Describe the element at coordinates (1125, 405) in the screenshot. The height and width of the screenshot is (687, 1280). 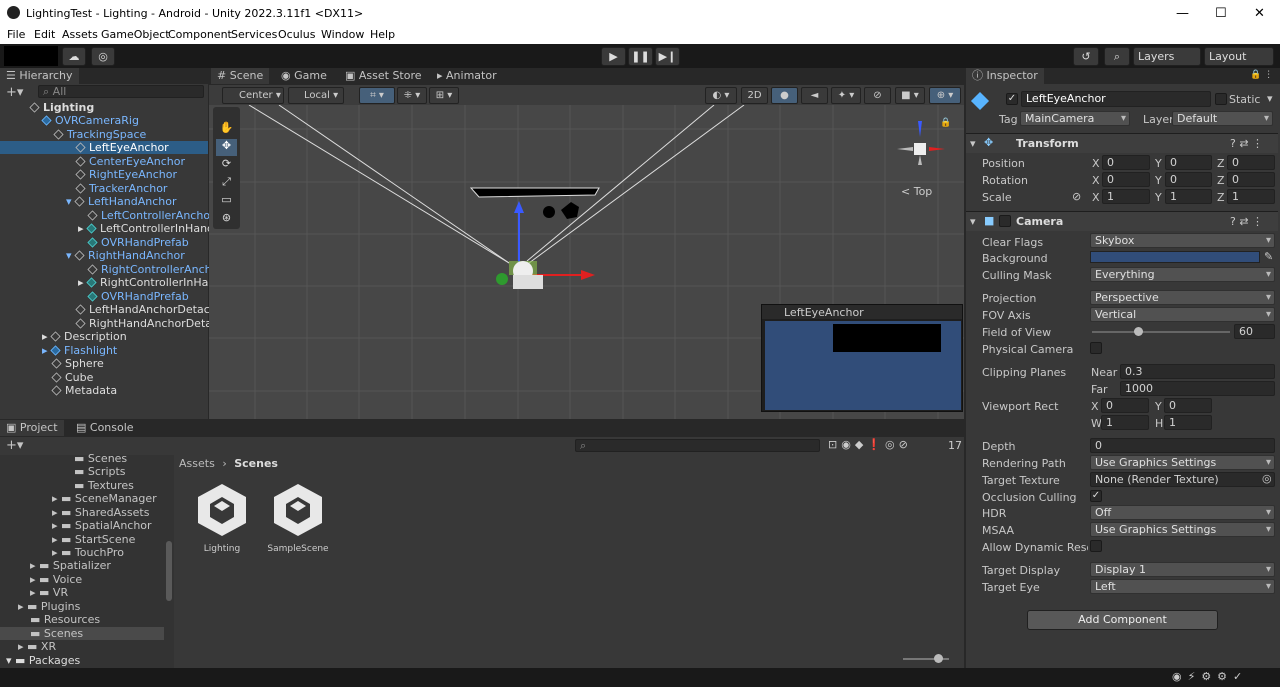
I see `viewport-x-field: 0` at that location.